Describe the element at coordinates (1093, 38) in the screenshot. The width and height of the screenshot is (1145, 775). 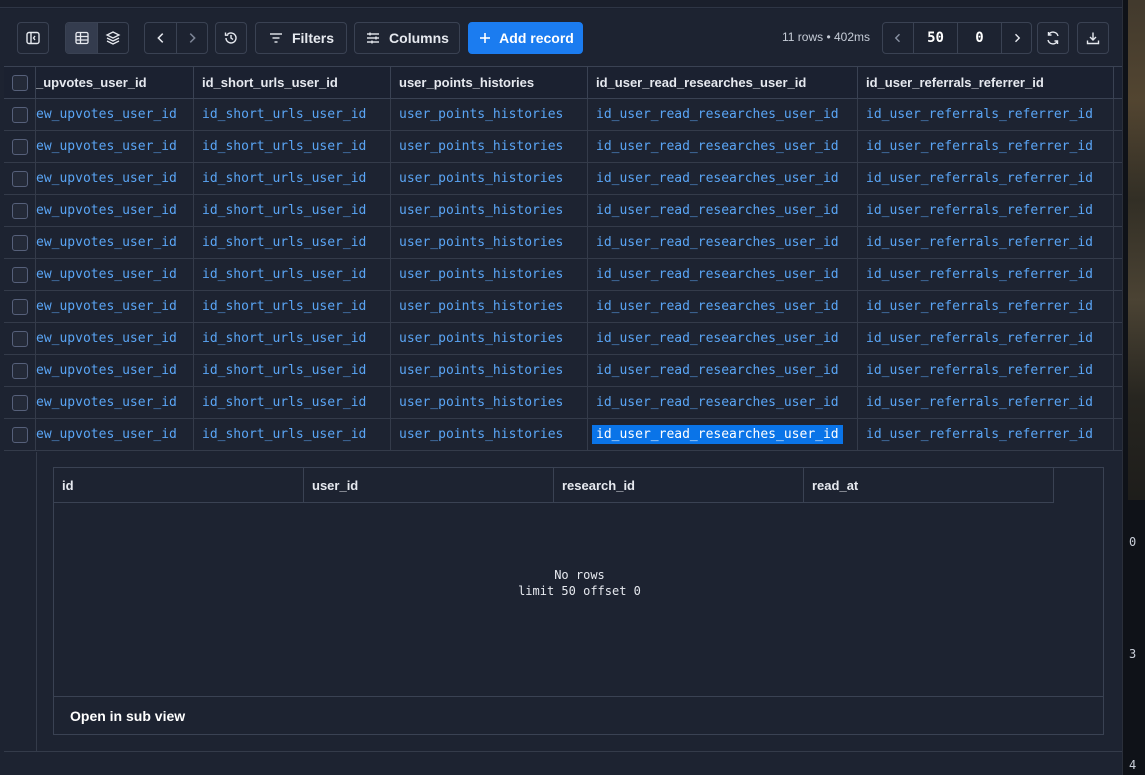
I see `download-button` at that location.